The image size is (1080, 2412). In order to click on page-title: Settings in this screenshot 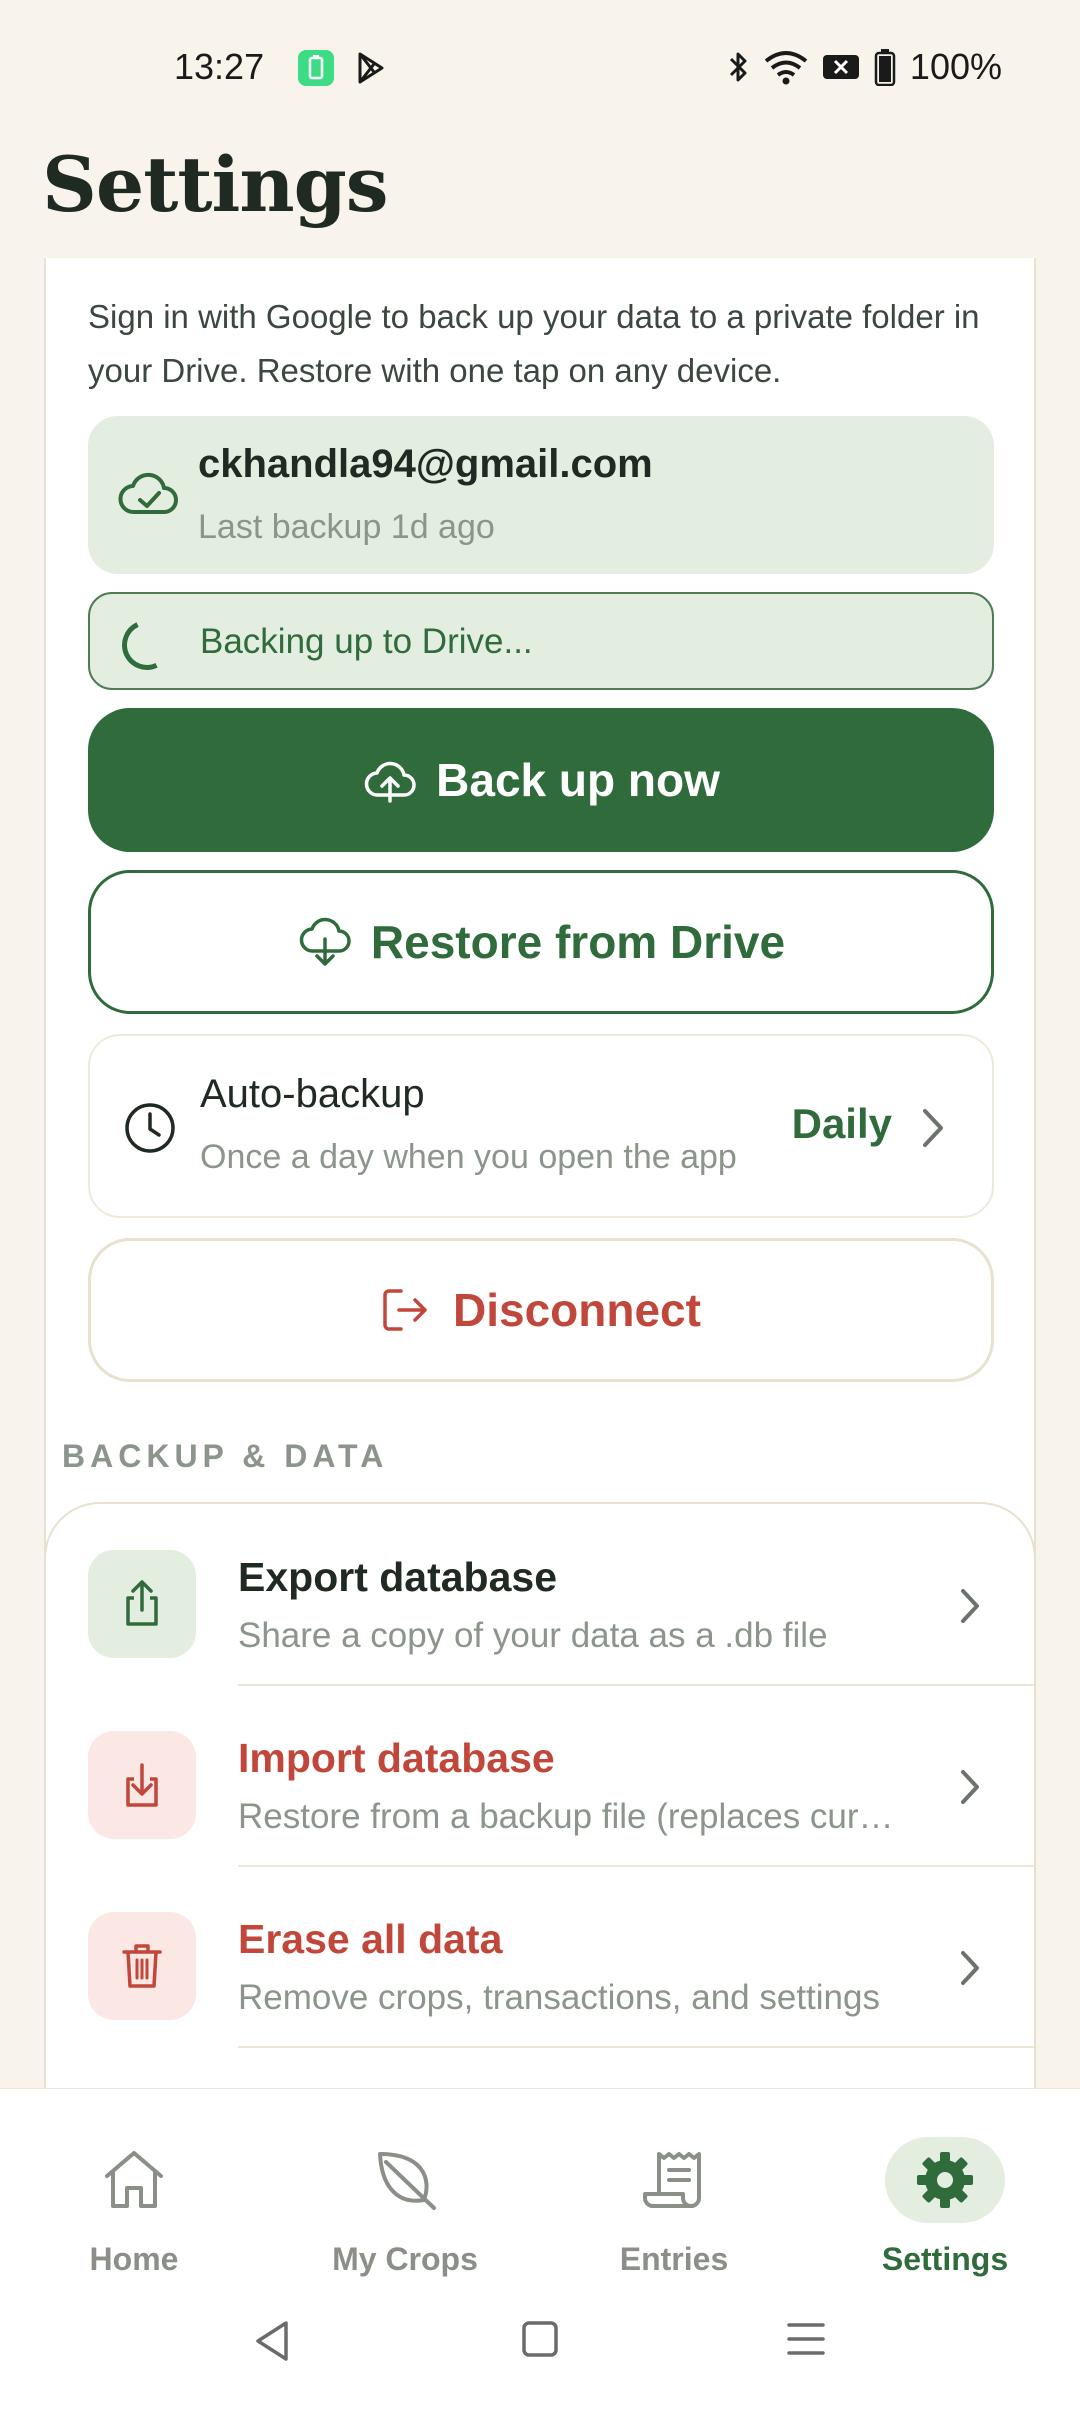, I will do `click(215, 184)`.